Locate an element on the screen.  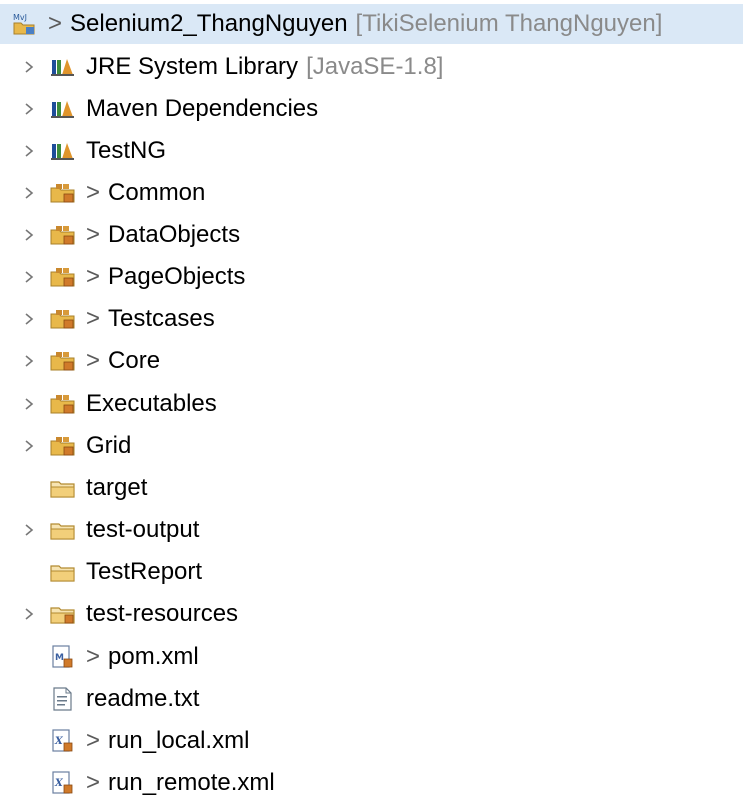
tree-item-testcases: > Testcases is located at coordinates (107, 319).